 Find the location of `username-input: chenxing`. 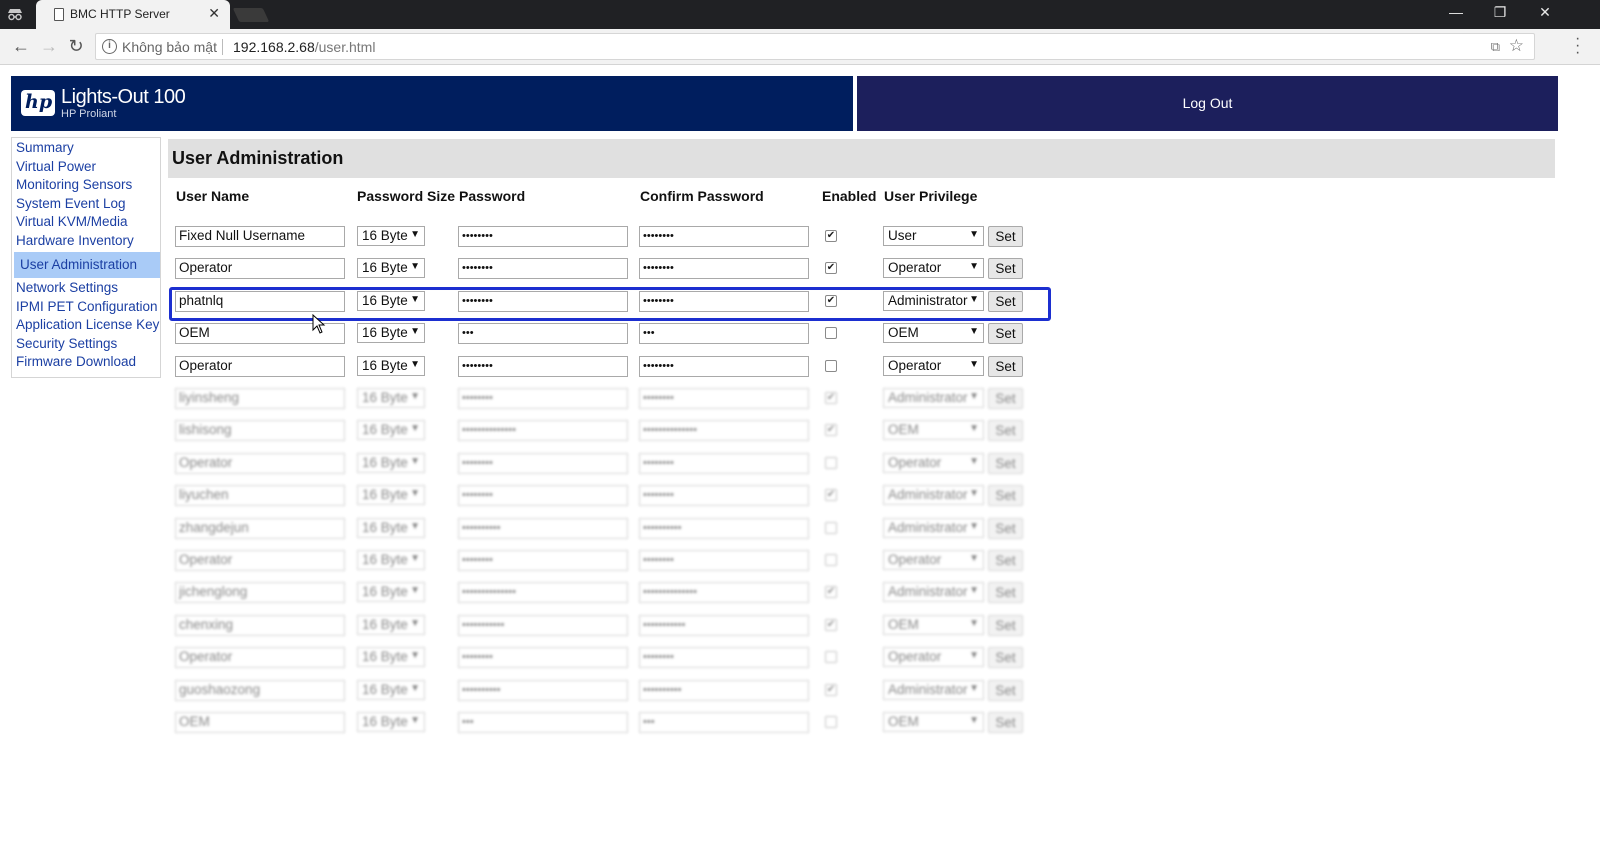

username-input: chenxing is located at coordinates (260, 625).